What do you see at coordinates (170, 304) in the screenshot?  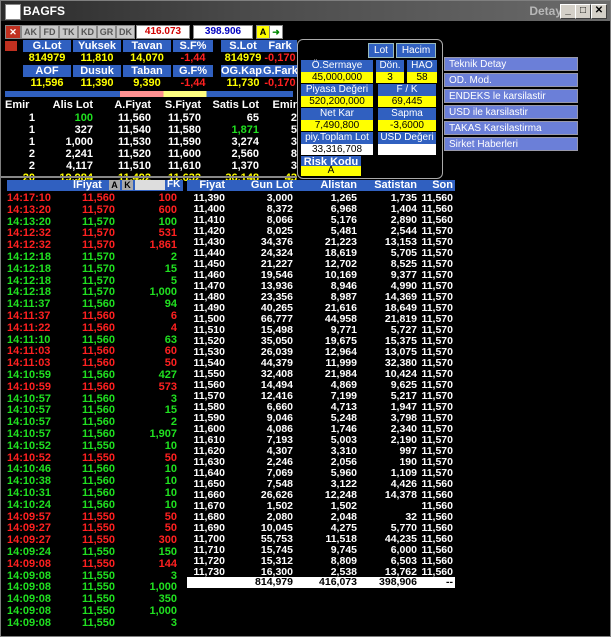 I see `trade-lot: 94` at bounding box center [170, 304].